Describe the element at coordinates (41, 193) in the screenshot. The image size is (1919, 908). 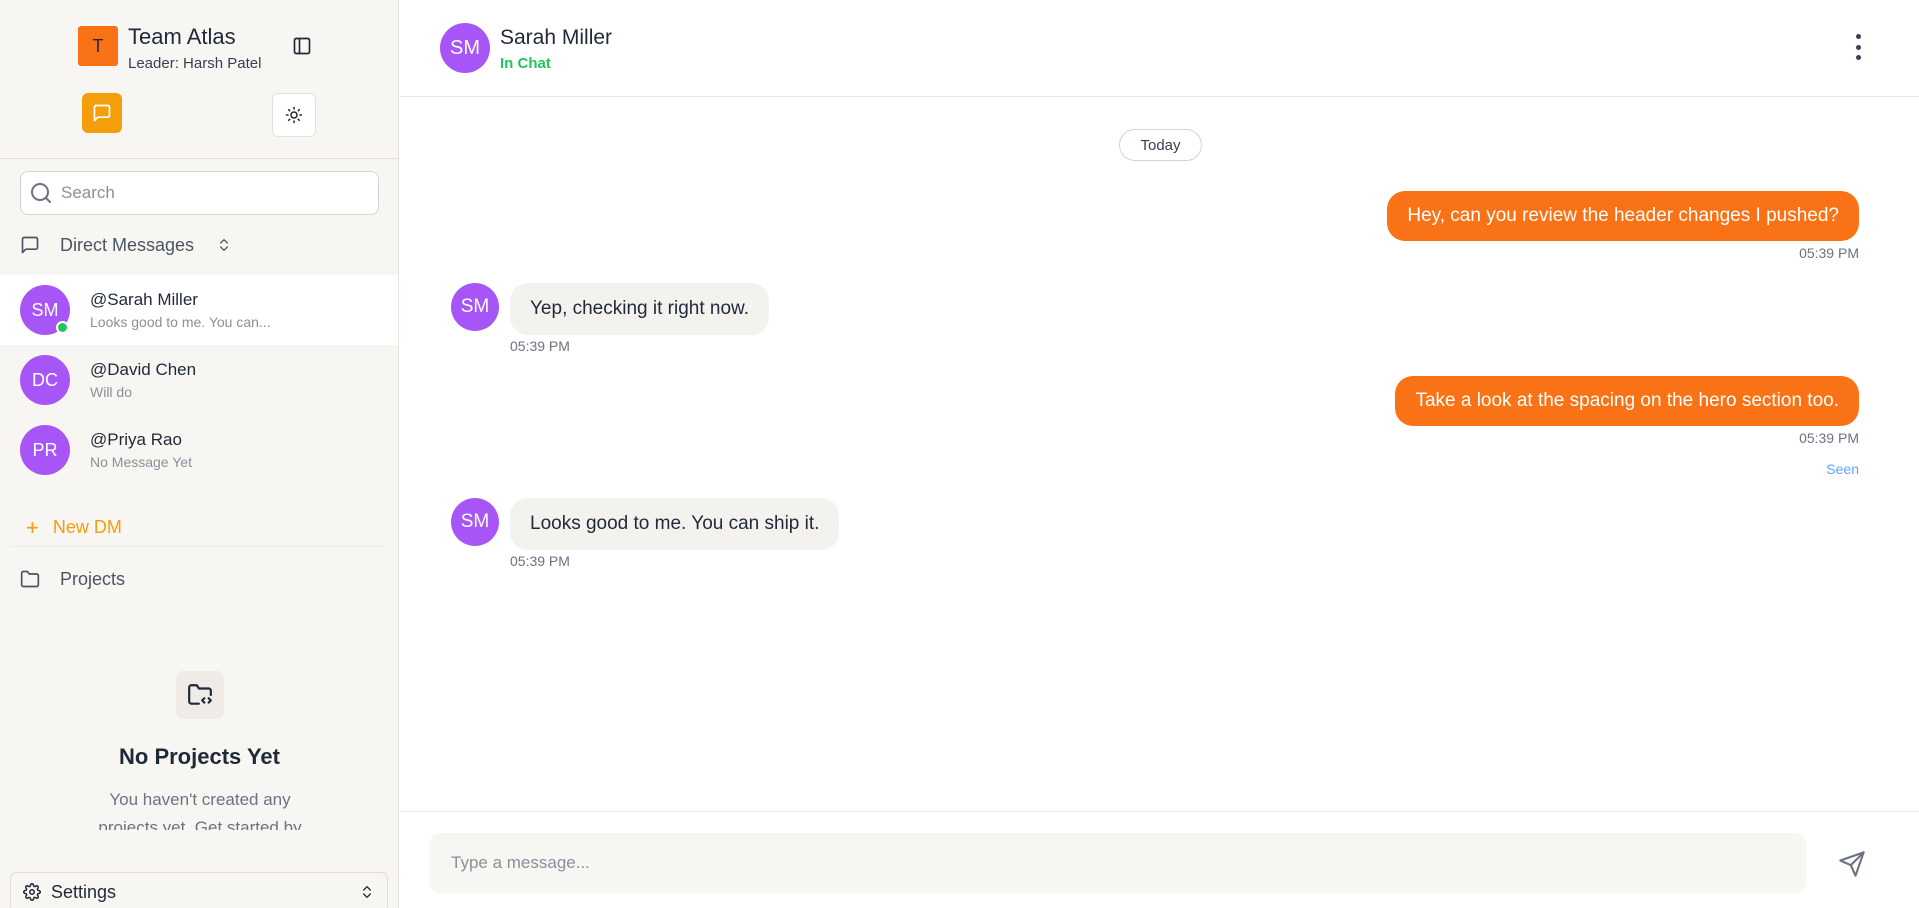
I see `search-icon` at that location.